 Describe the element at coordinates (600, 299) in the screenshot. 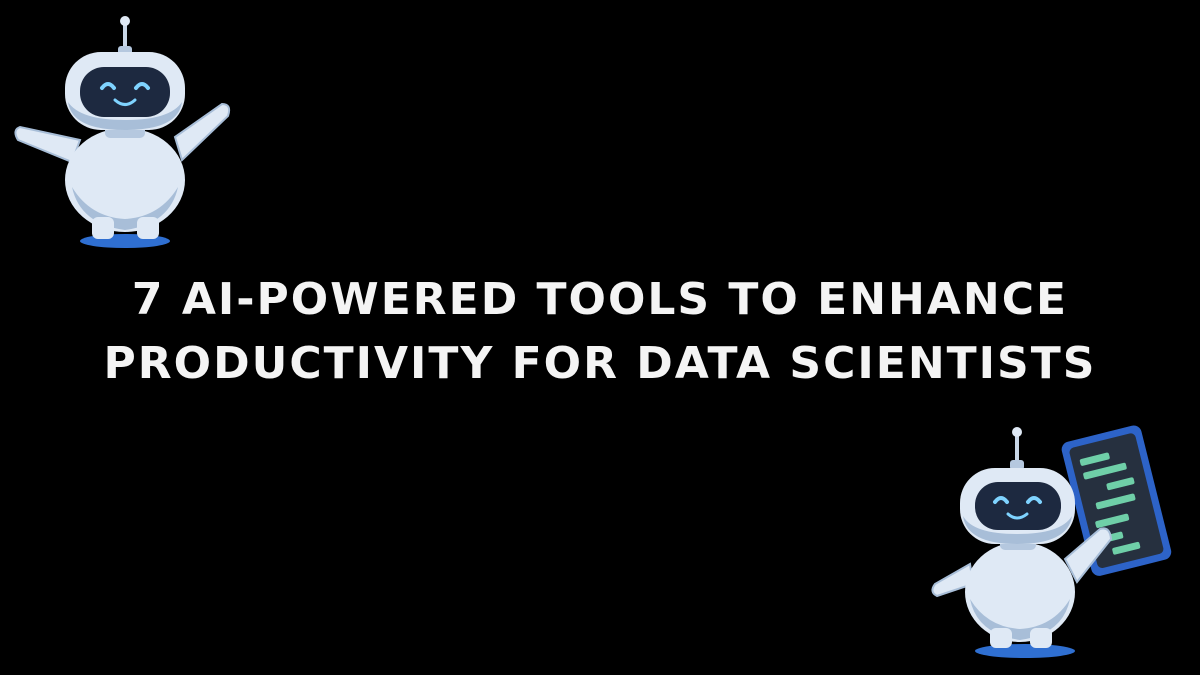

I see `headline-line-1: 7 AI-POWERED TOOLS TO ENHANCE` at that location.